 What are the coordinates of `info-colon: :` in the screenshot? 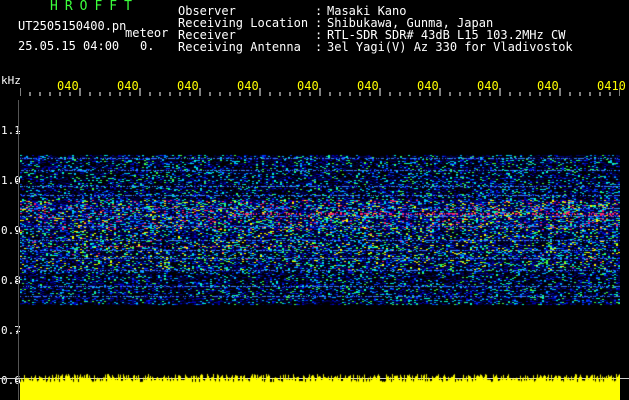 It's located at (319, 47).